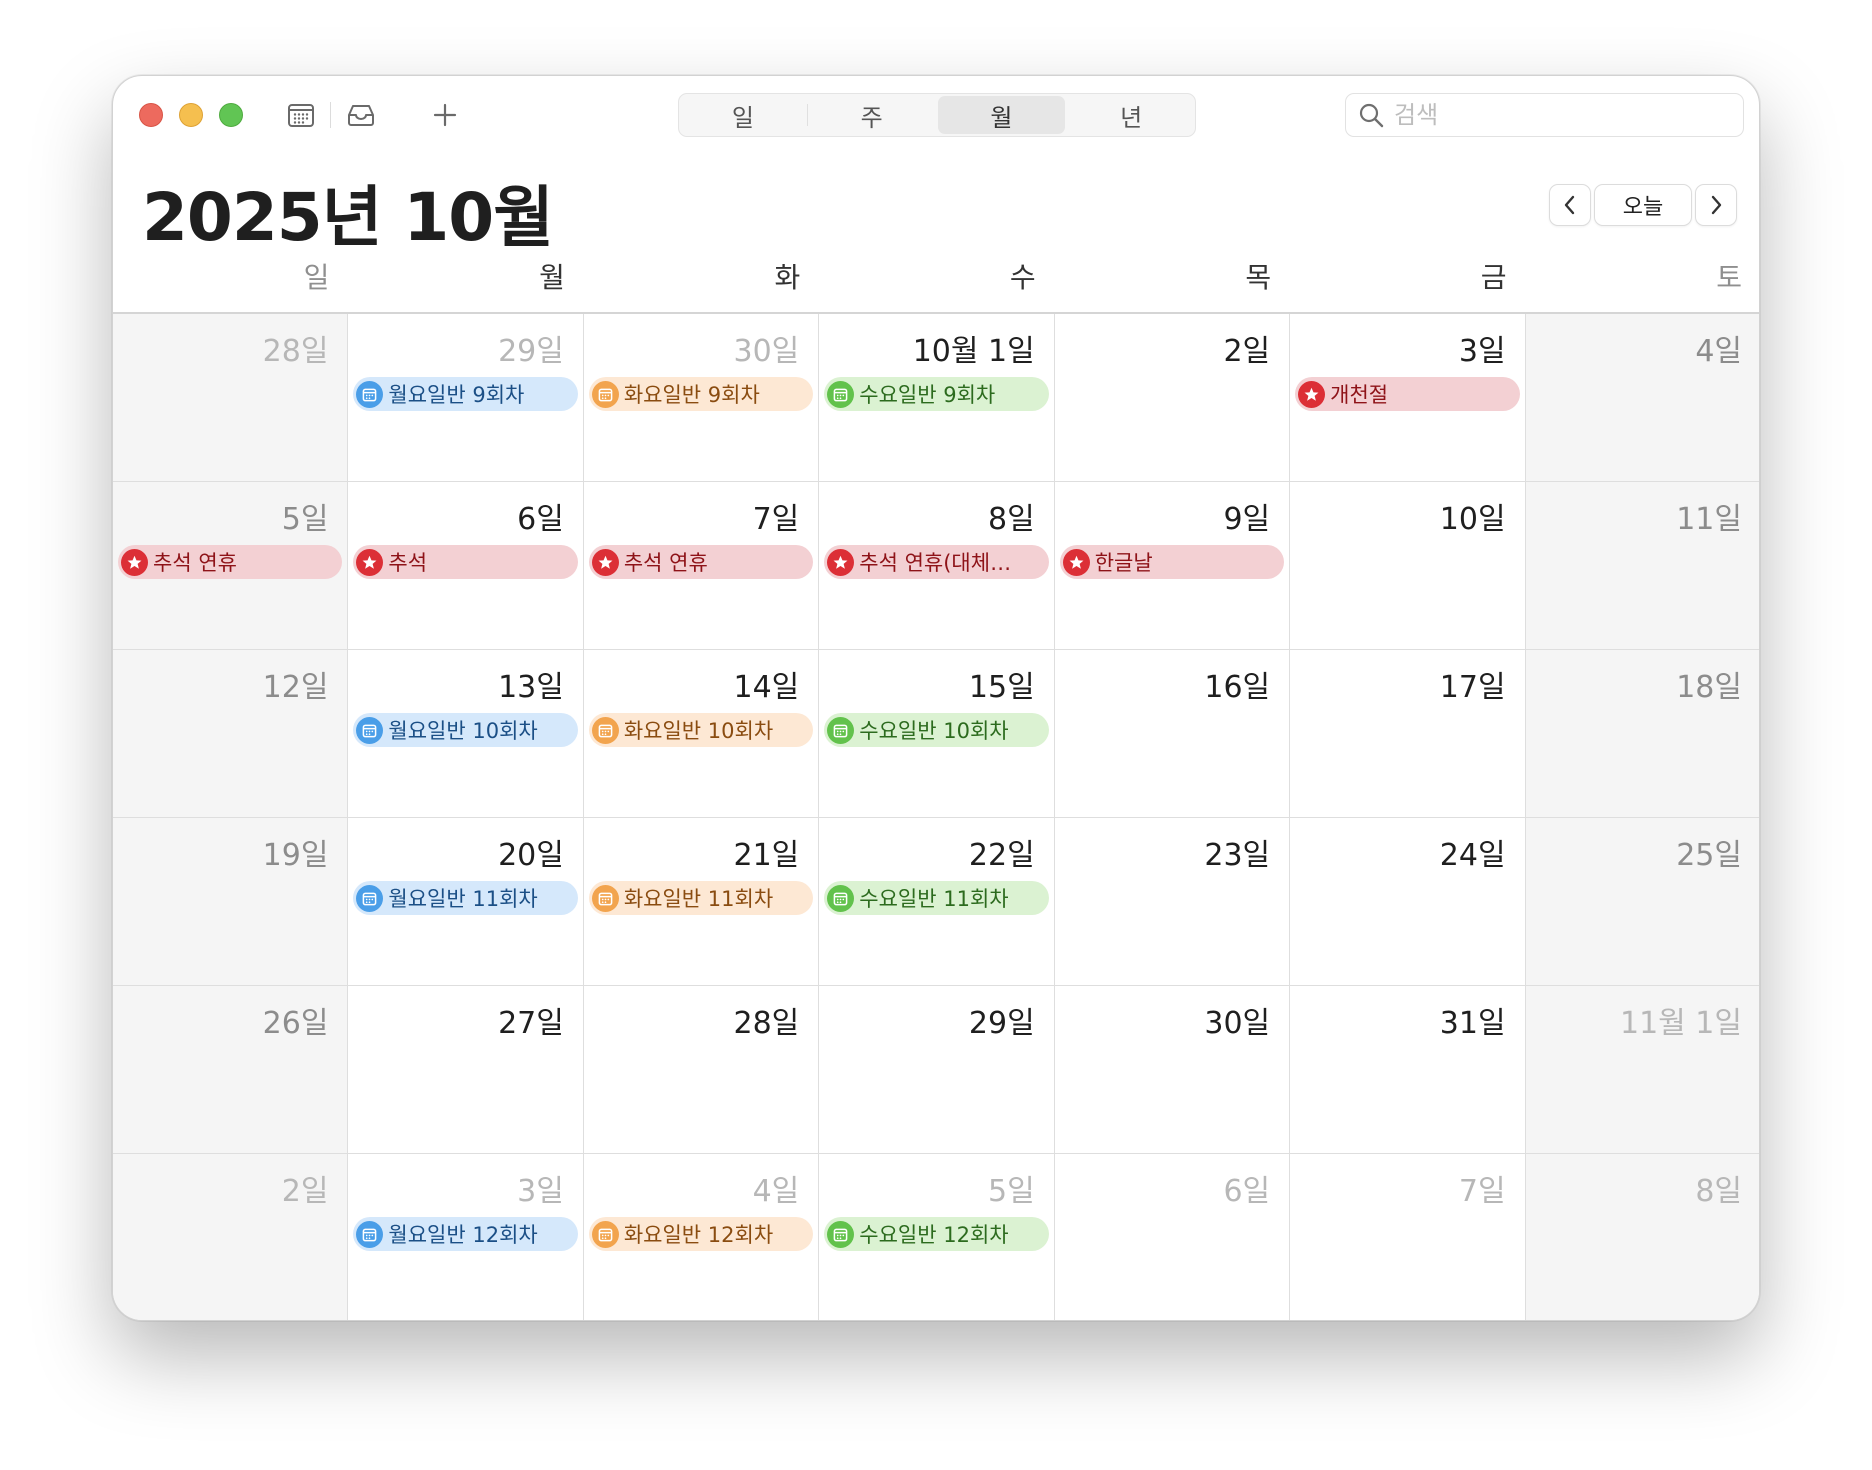 Image resolution: width=1872 pixels, height=1470 pixels. Describe the element at coordinates (936, 394) in the screenshot. I see `calendar-event: 수요일반 9회차` at that location.